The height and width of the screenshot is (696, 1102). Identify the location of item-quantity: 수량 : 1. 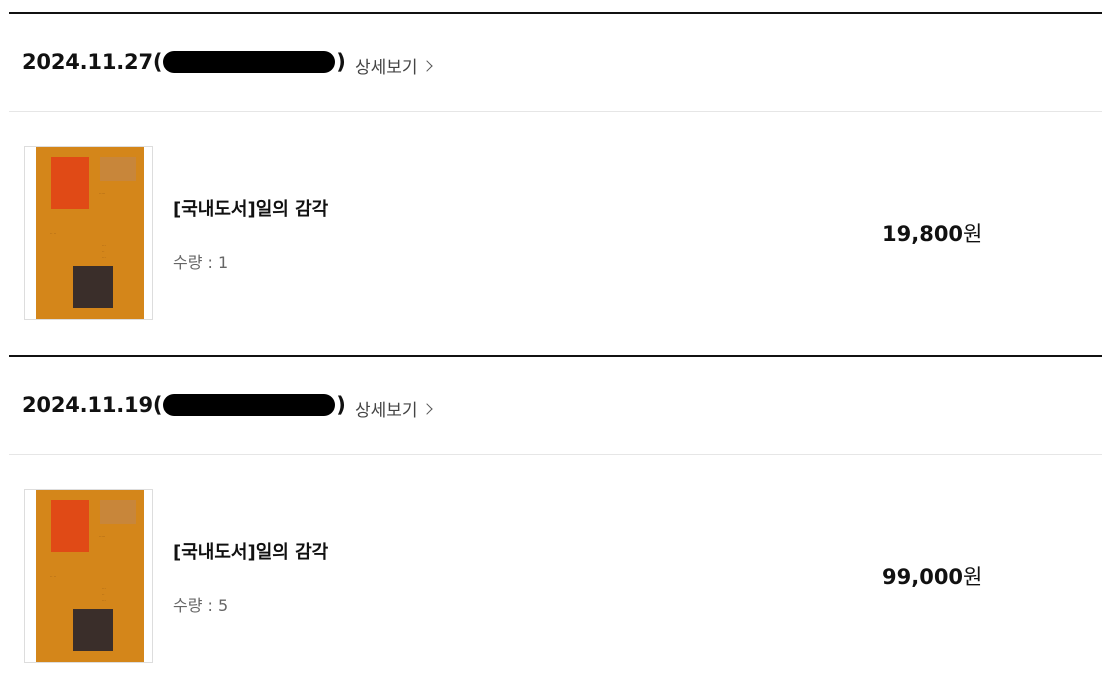
(201, 262).